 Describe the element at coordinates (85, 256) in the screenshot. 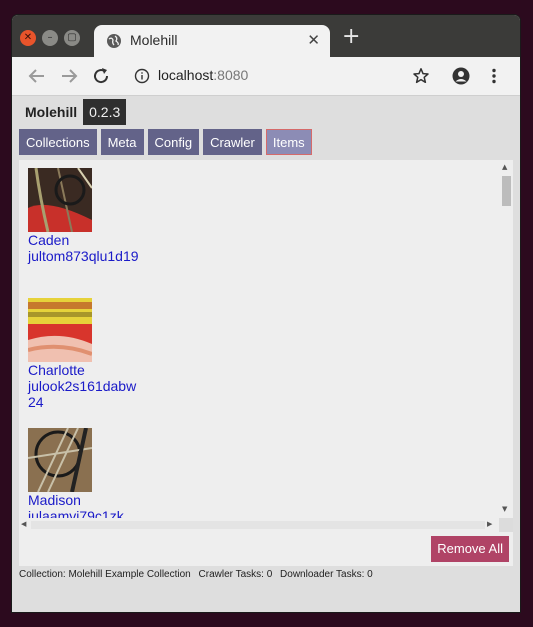

I see `item-id-link: jultom873qlu1d19` at that location.